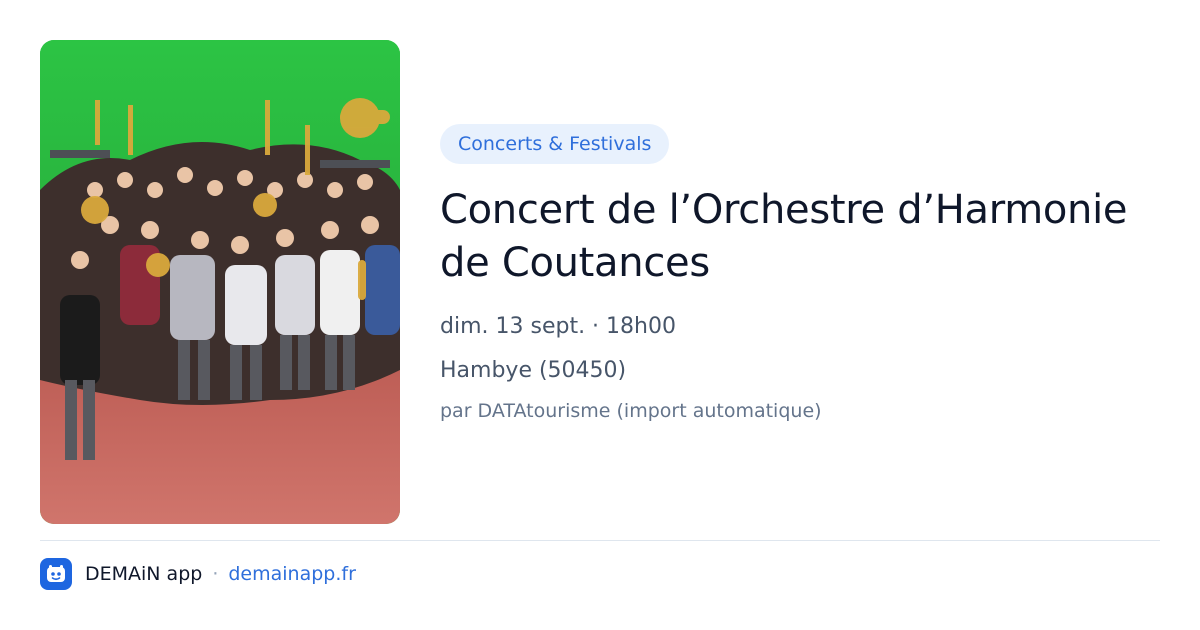 This screenshot has width=1200, height=630. Describe the element at coordinates (292, 574) in the screenshot. I see `app-domain-link: demainapp.fr` at that location.